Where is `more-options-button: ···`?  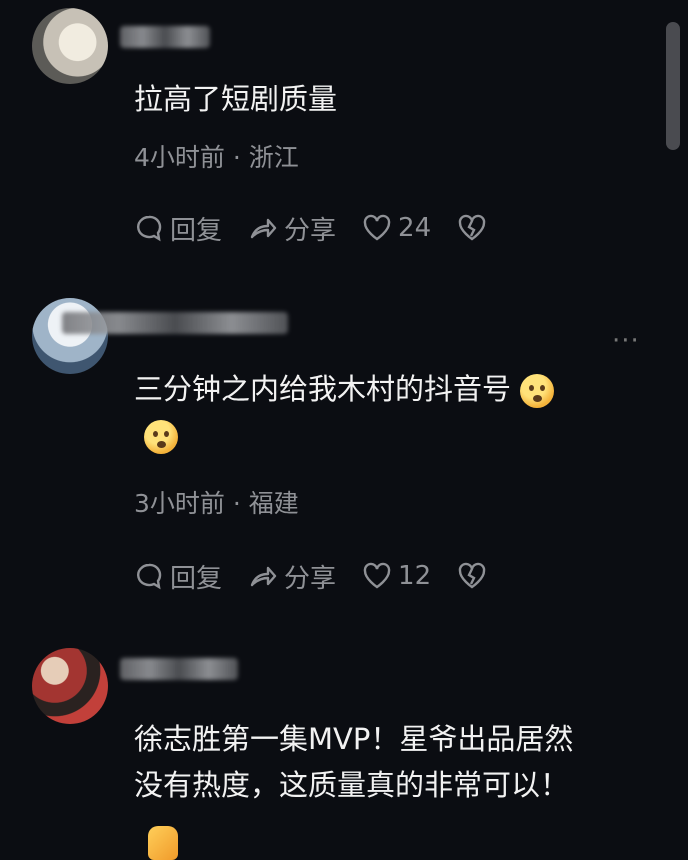 more-options-button: ··· is located at coordinates (626, 341).